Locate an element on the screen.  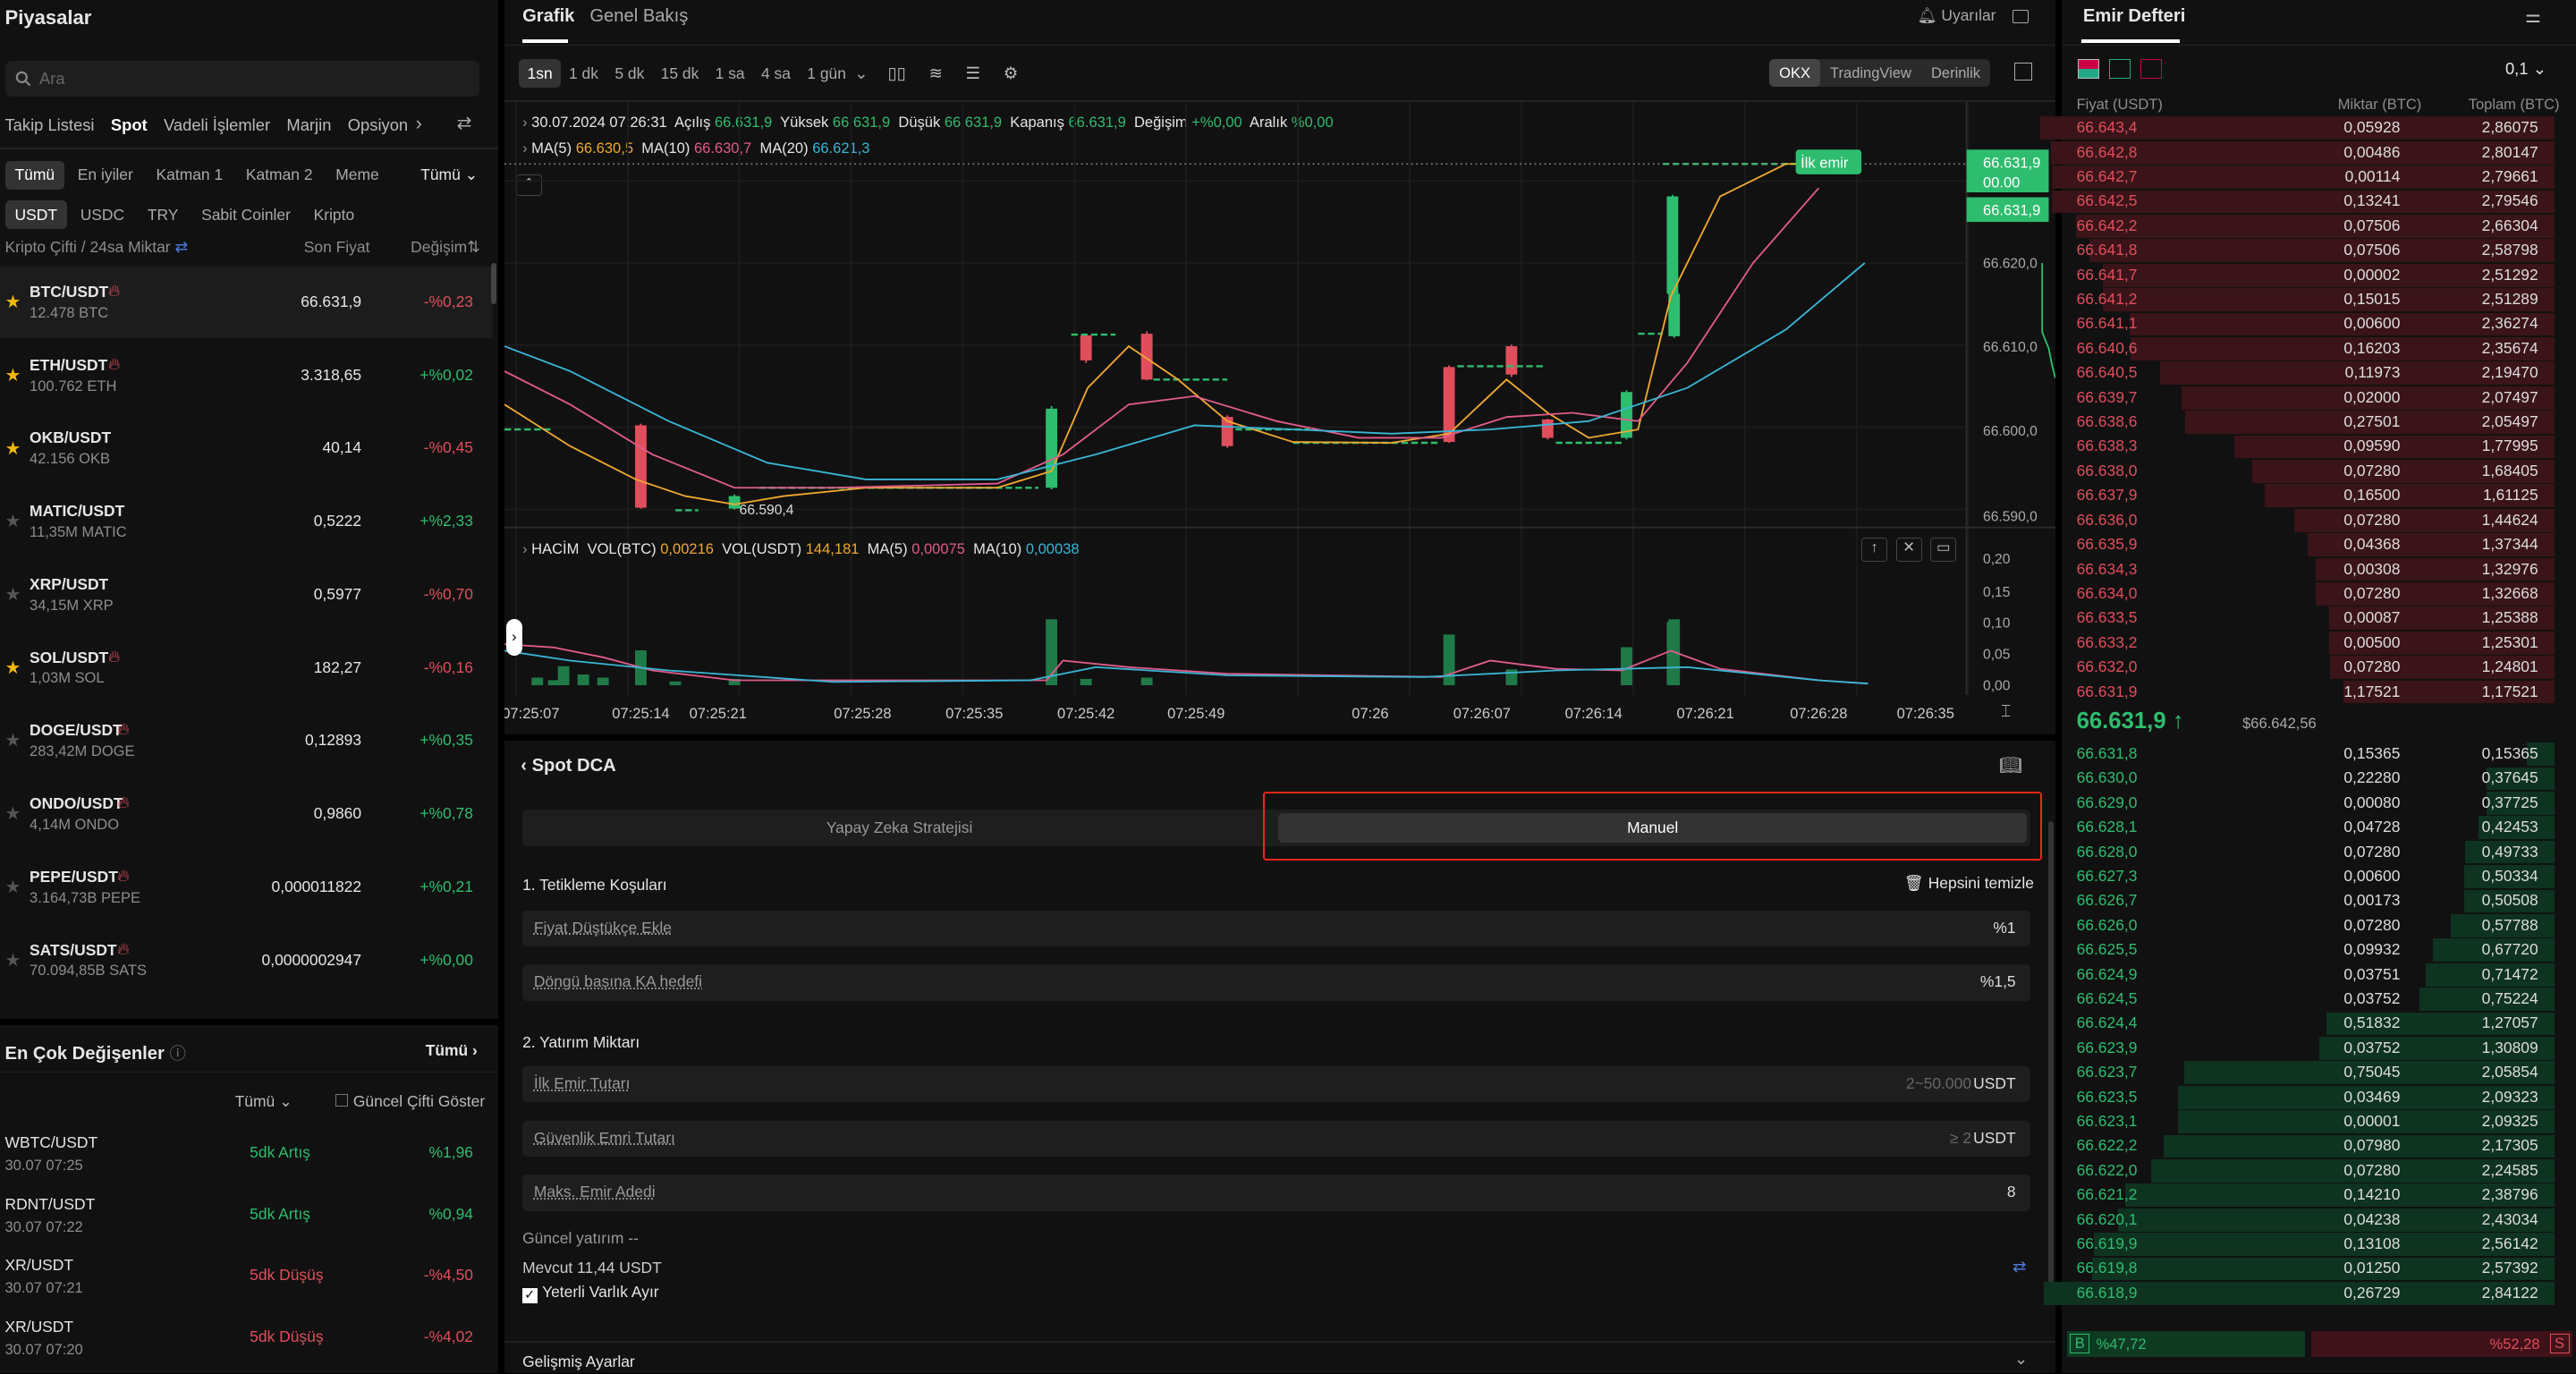
mover-row: RDNT/USDT 30.07 07:22 5dk Artış %0,94 is located at coordinates (246, 1215).